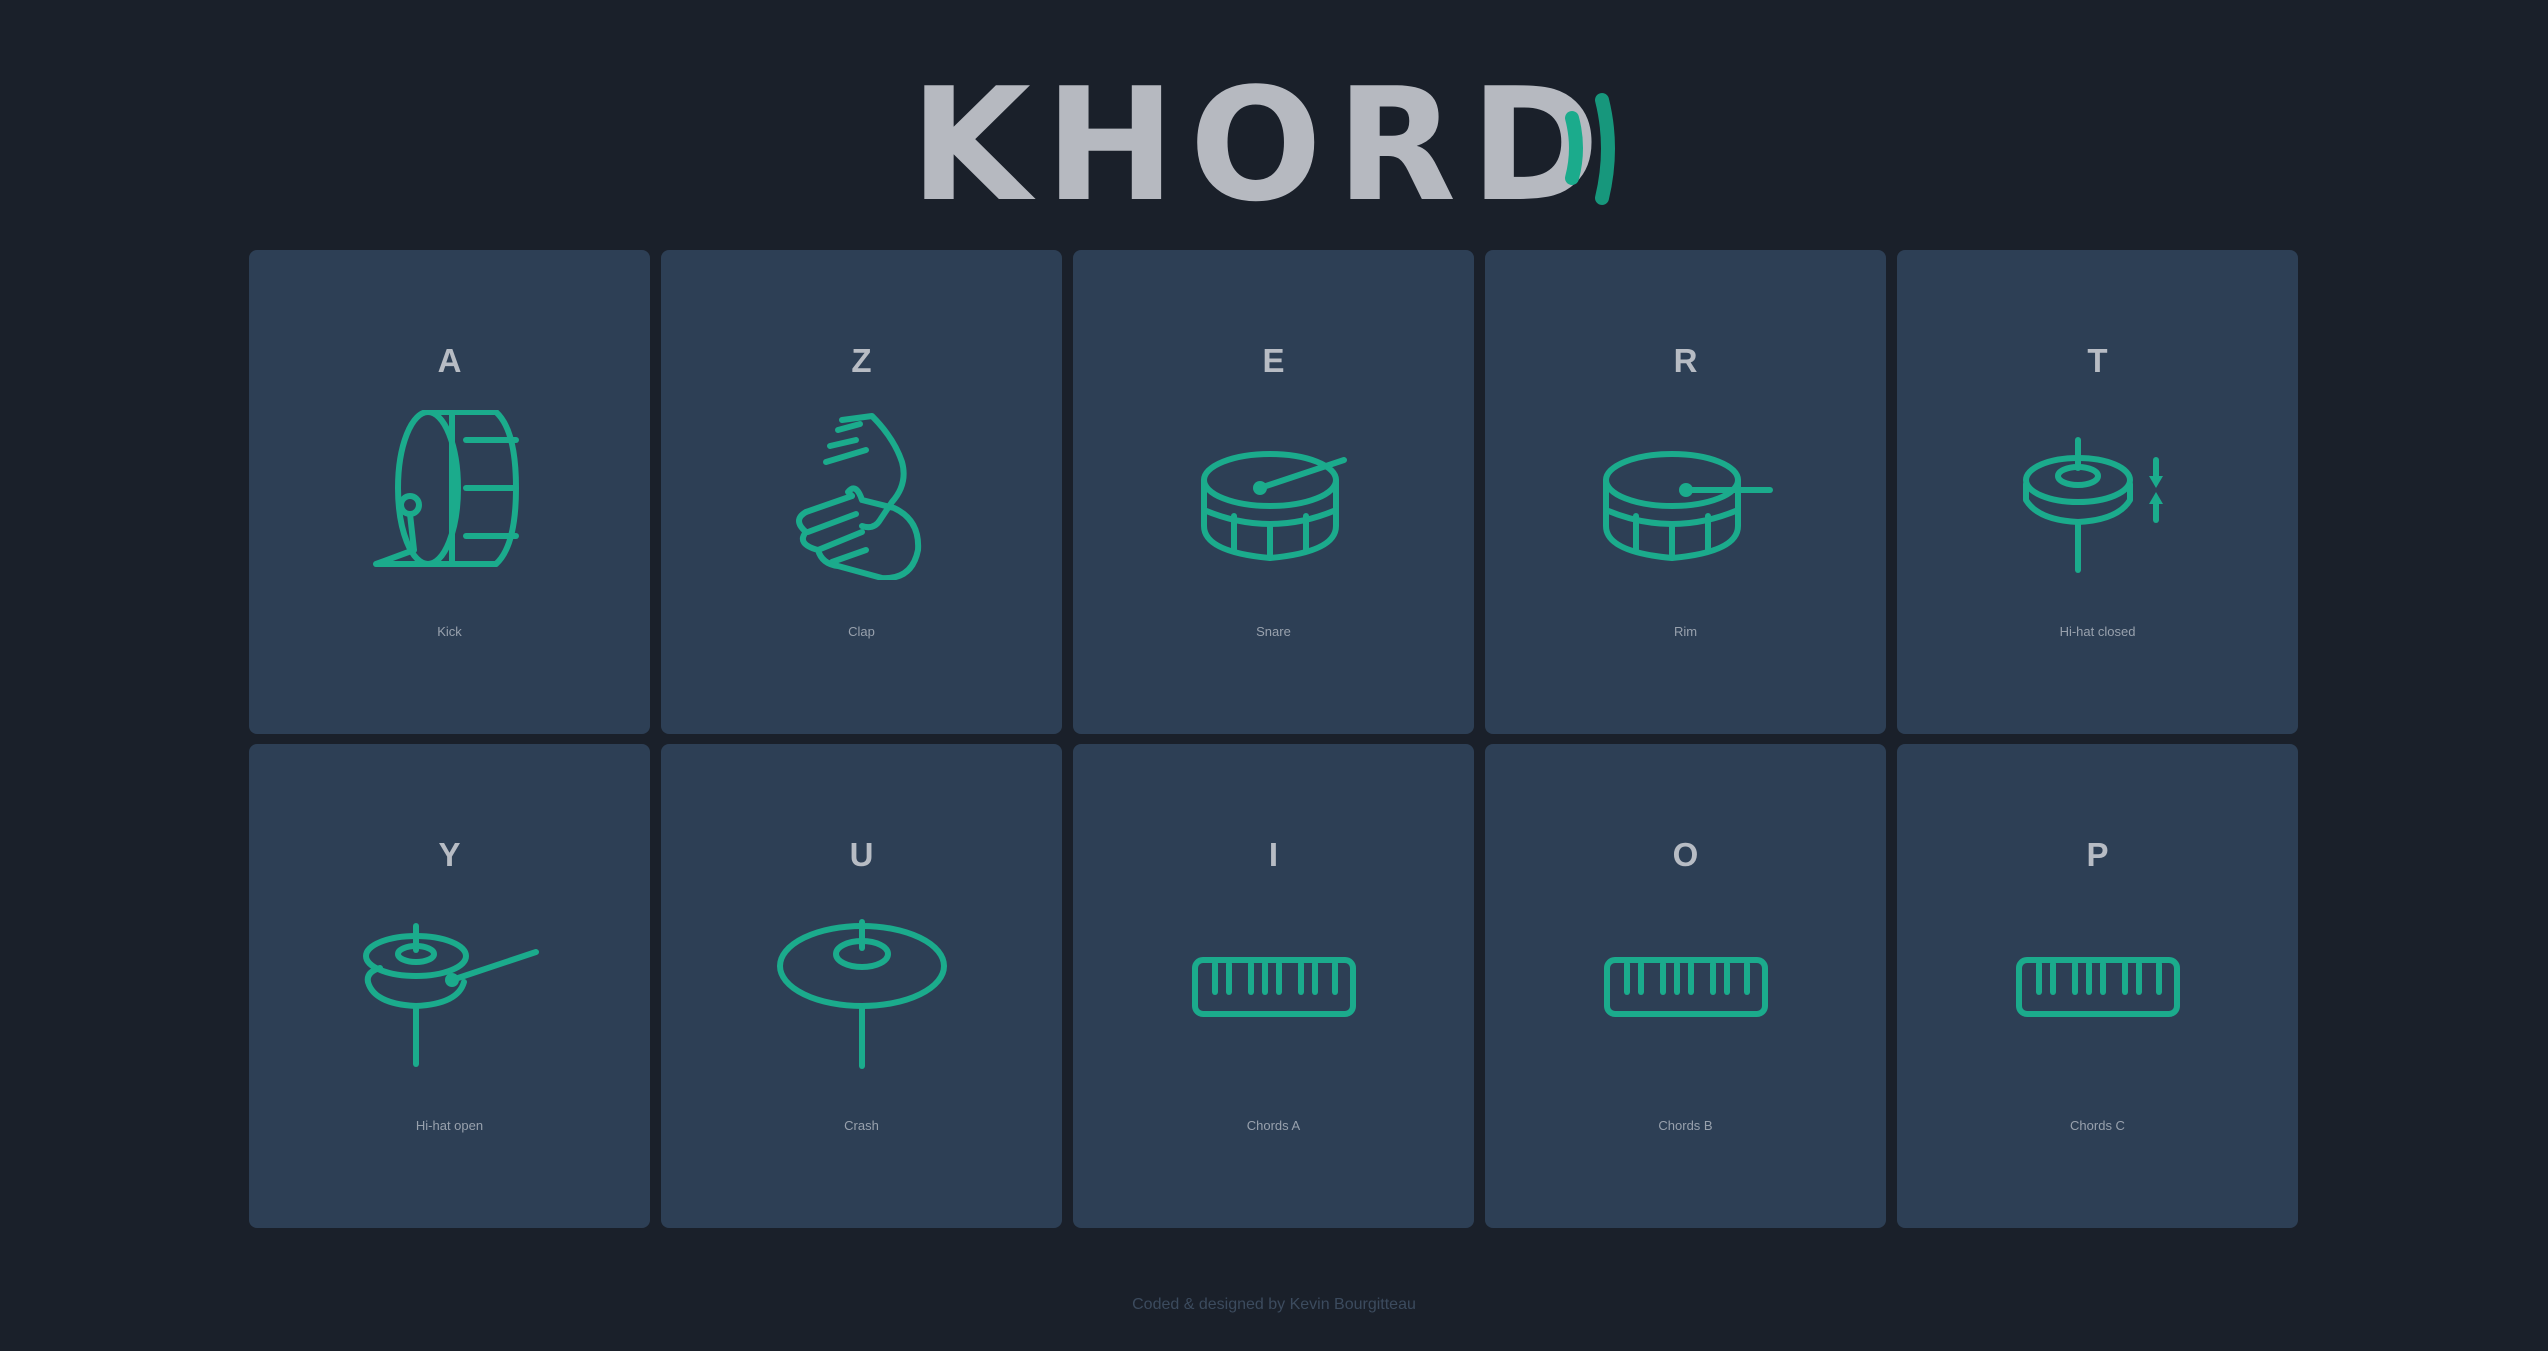 The image size is (2548, 1351). Describe the element at coordinates (861, 360) in the screenshot. I see `pad-key: Z` at that location.